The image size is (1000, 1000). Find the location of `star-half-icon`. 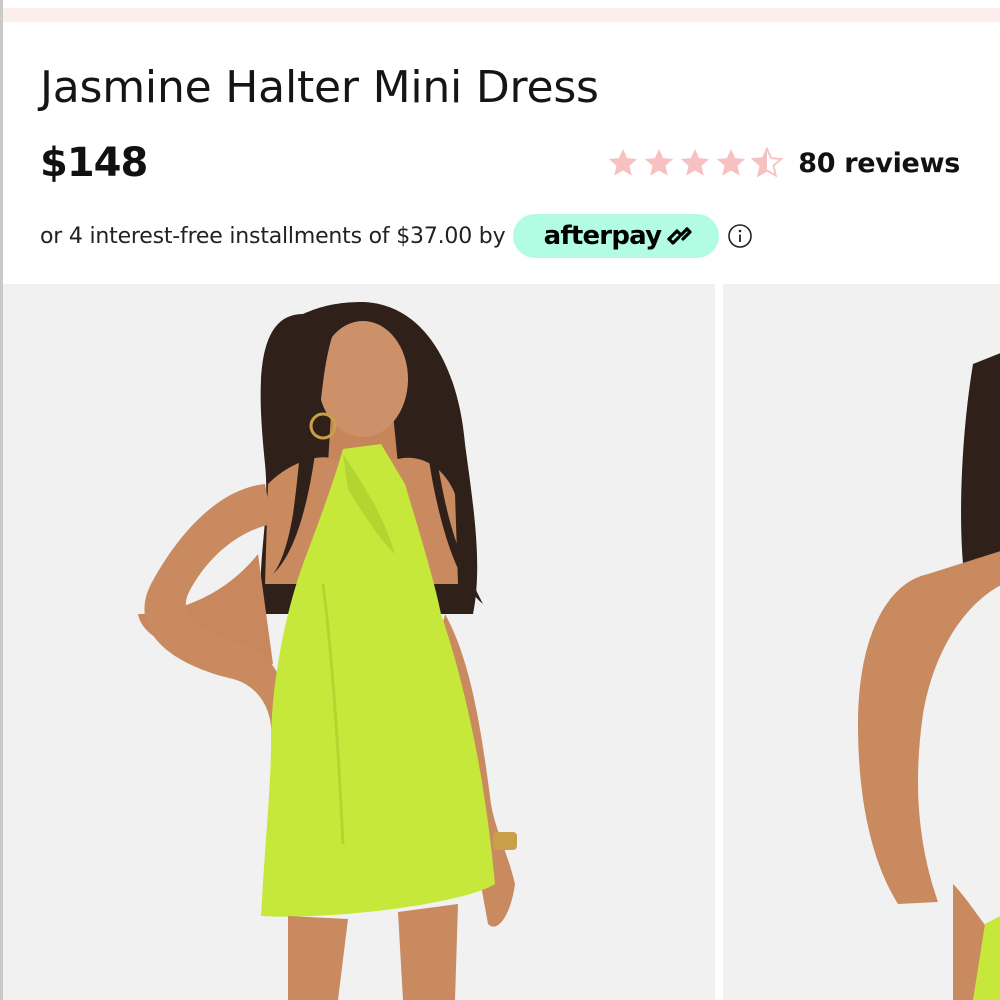

star-half-icon is located at coordinates (767, 163).